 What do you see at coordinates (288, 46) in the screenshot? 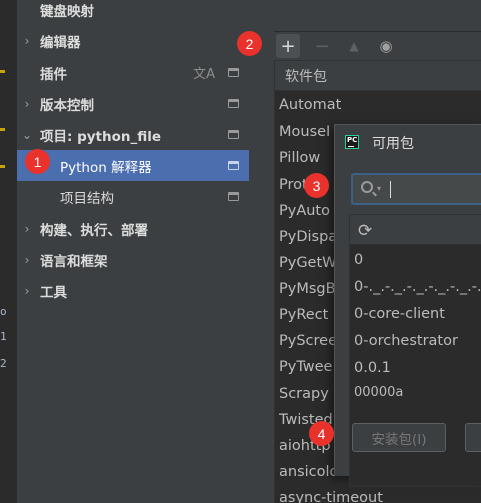
I see `add-package-button: +` at bounding box center [288, 46].